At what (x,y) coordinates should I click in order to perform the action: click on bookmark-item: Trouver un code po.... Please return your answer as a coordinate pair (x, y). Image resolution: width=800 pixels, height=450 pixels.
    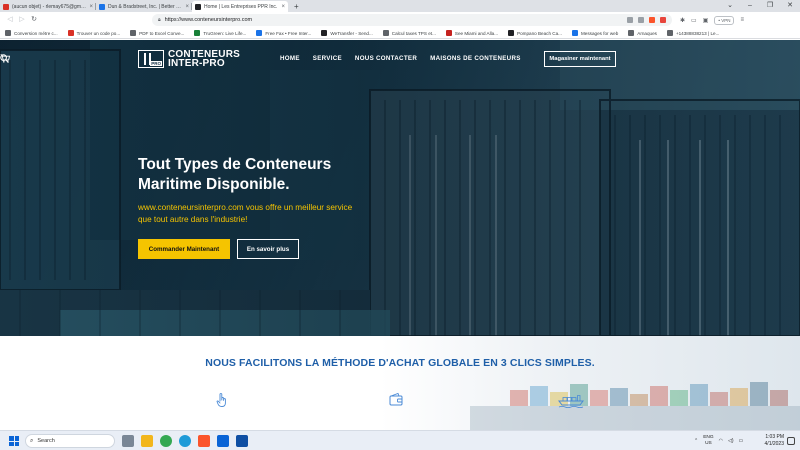
    Looking at the image, I should click on (94, 33).